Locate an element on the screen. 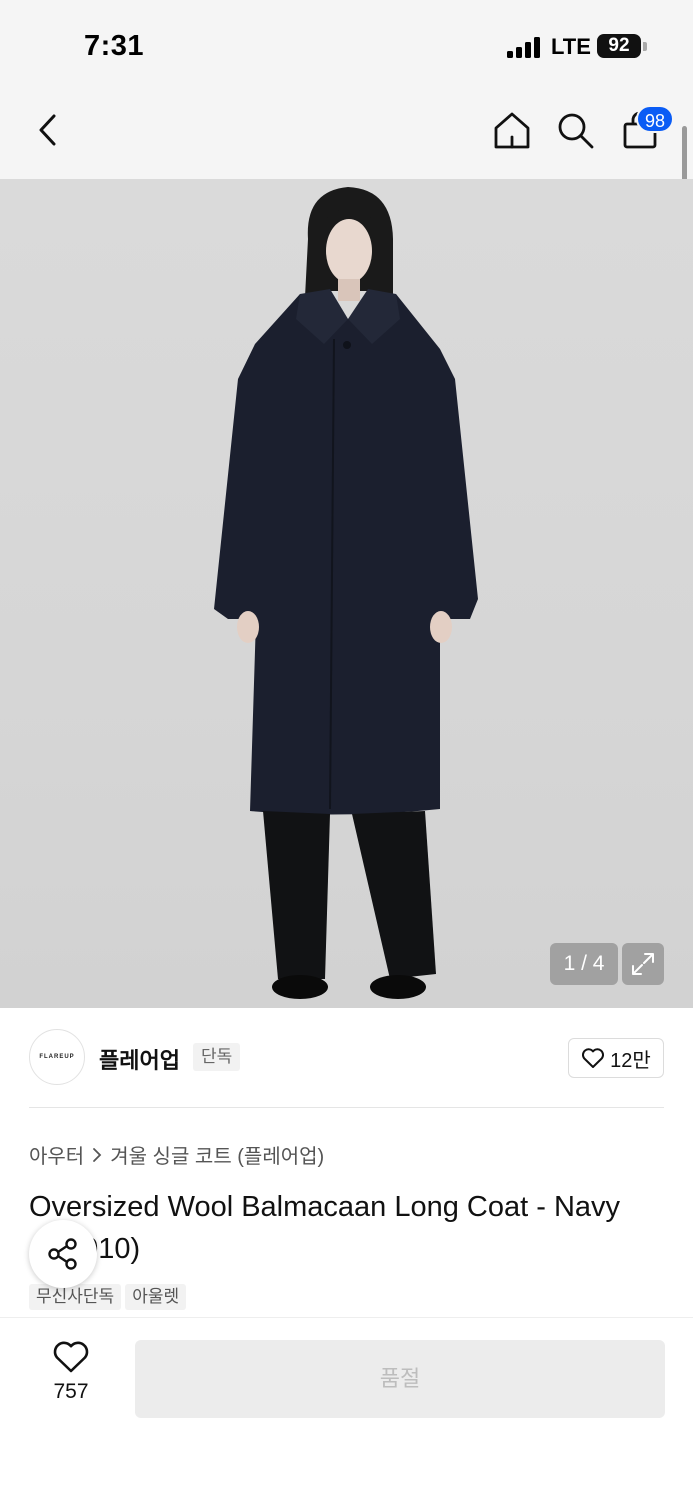  product-badges: 무신사단독 아울렛 is located at coordinates (108, 1297).